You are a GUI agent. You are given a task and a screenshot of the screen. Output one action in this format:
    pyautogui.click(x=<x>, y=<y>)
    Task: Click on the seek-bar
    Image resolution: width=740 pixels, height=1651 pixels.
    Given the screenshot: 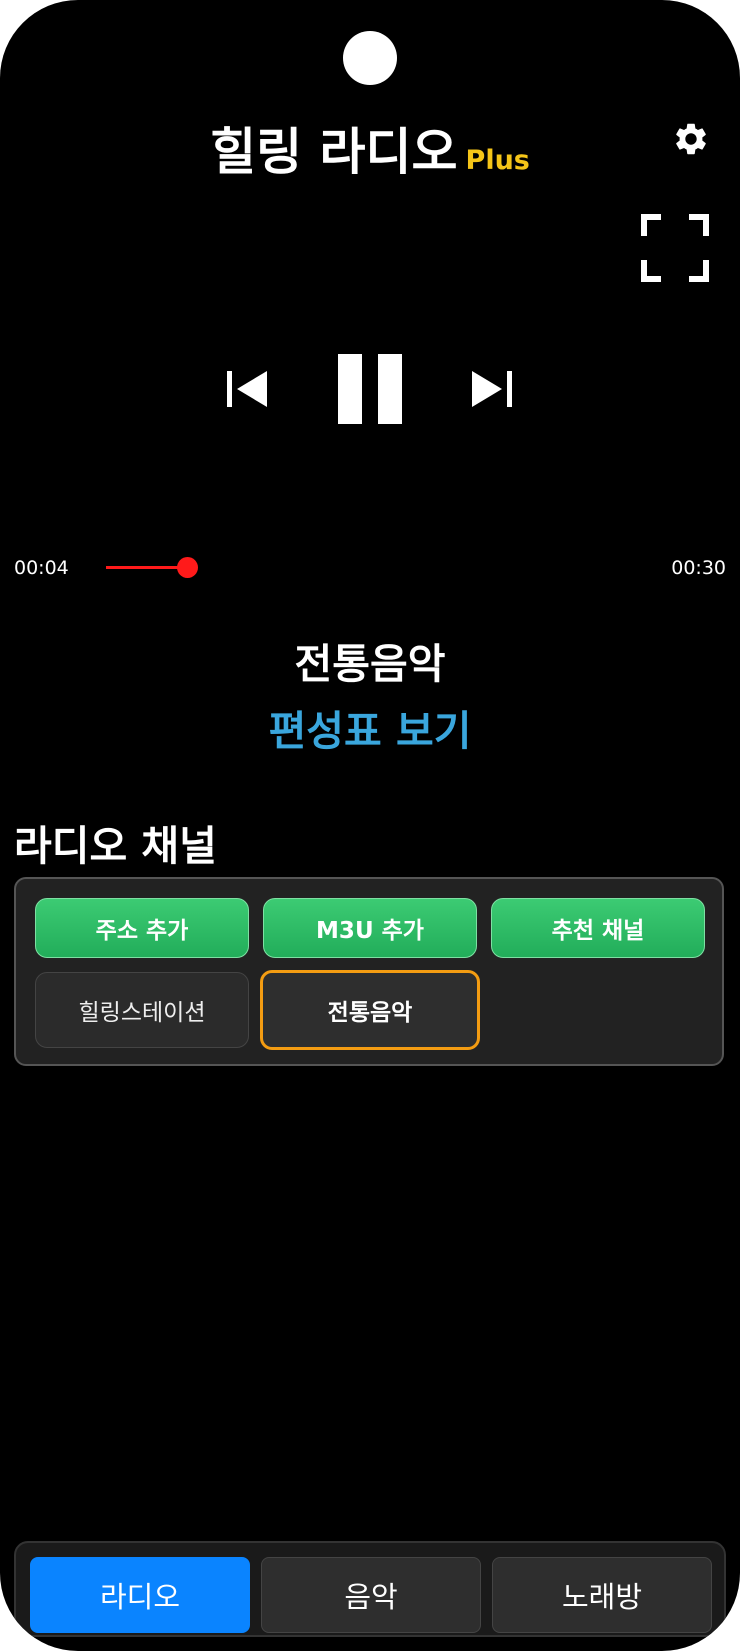 What is the action you would take?
    pyautogui.click(x=375, y=567)
    